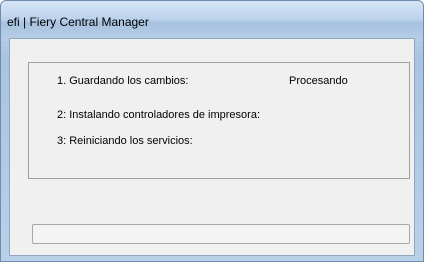  Describe the element at coordinates (125, 141) in the screenshot. I see `step-3-label: 3: Reiniciando los servicios:` at that location.